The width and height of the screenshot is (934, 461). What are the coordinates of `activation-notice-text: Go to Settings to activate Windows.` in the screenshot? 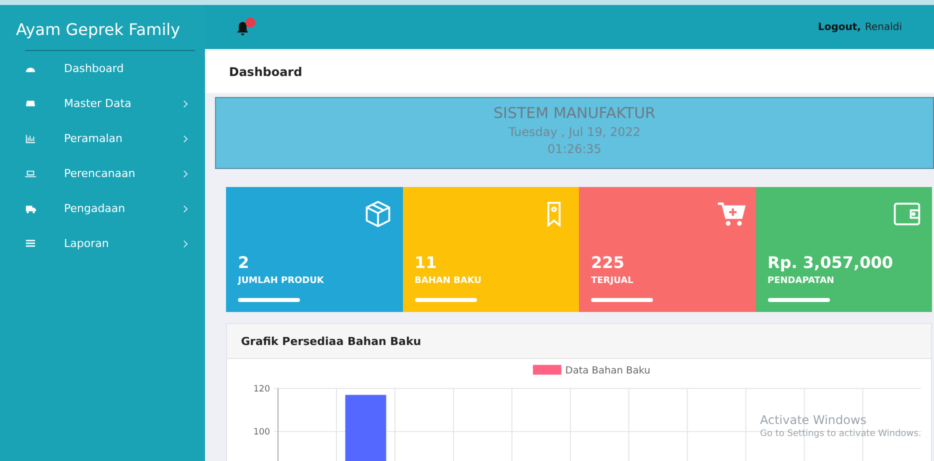 It's located at (841, 434).